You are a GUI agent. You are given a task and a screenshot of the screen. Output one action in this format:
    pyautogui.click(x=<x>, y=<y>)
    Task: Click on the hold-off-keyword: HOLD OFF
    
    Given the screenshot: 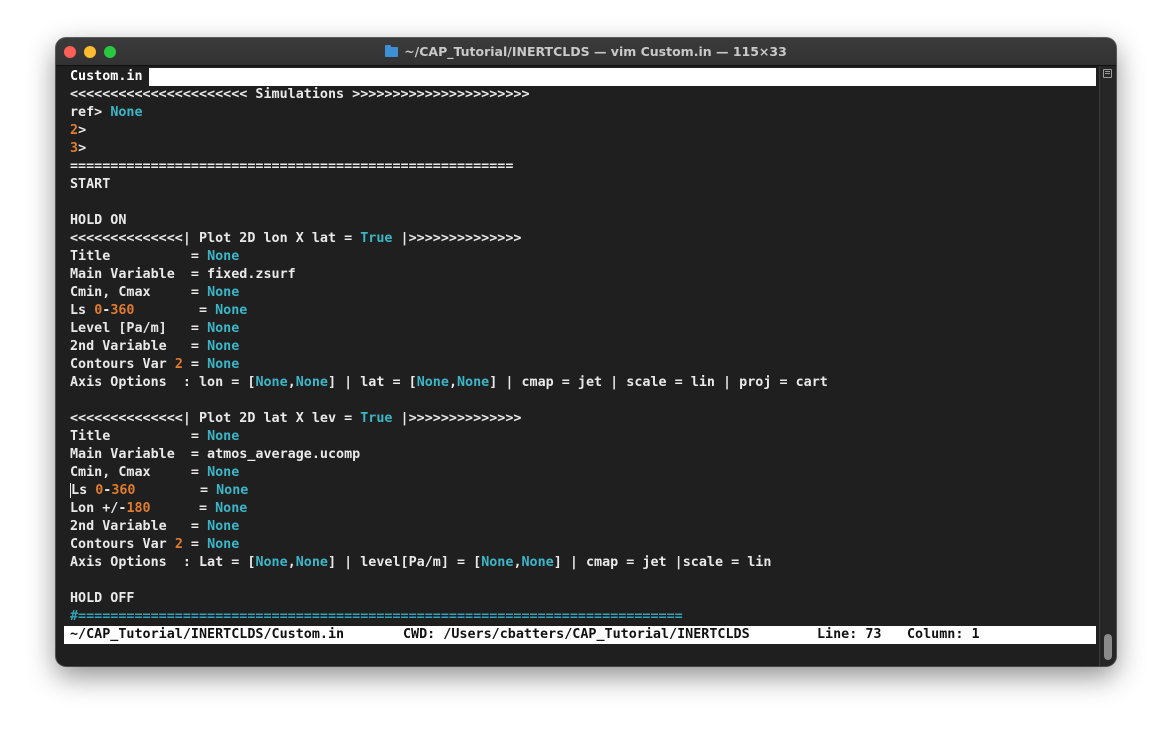 What is the action you would take?
    pyautogui.click(x=102, y=598)
    